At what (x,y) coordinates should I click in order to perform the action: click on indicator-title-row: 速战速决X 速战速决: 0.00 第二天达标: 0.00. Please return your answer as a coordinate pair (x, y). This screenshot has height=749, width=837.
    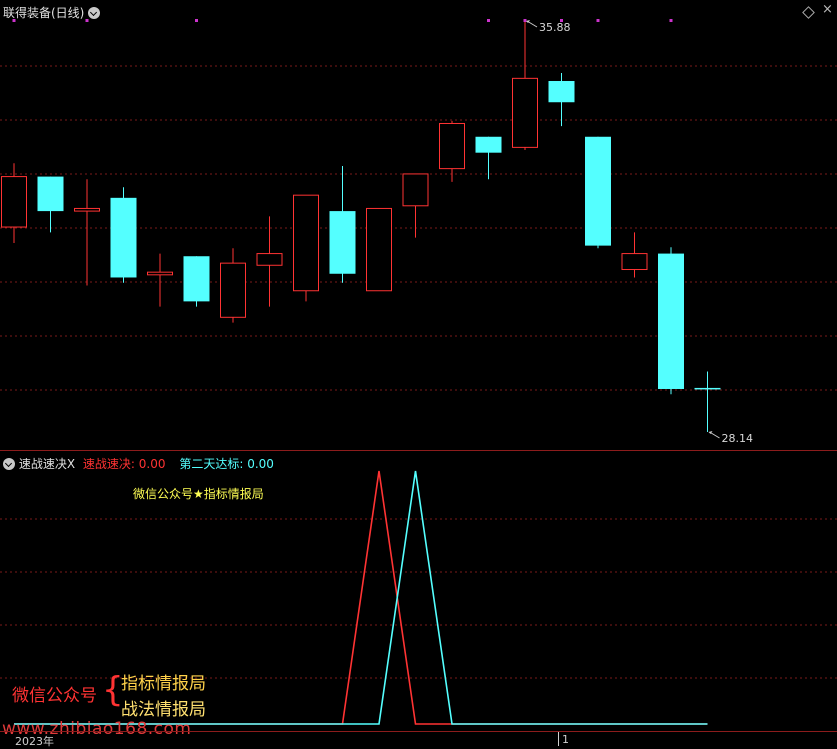
    Looking at the image, I should click on (138, 463).